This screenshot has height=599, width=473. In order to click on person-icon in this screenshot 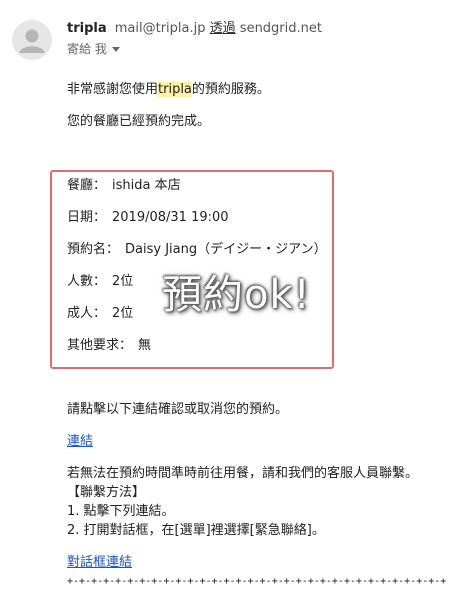, I will do `click(32, 41)`.